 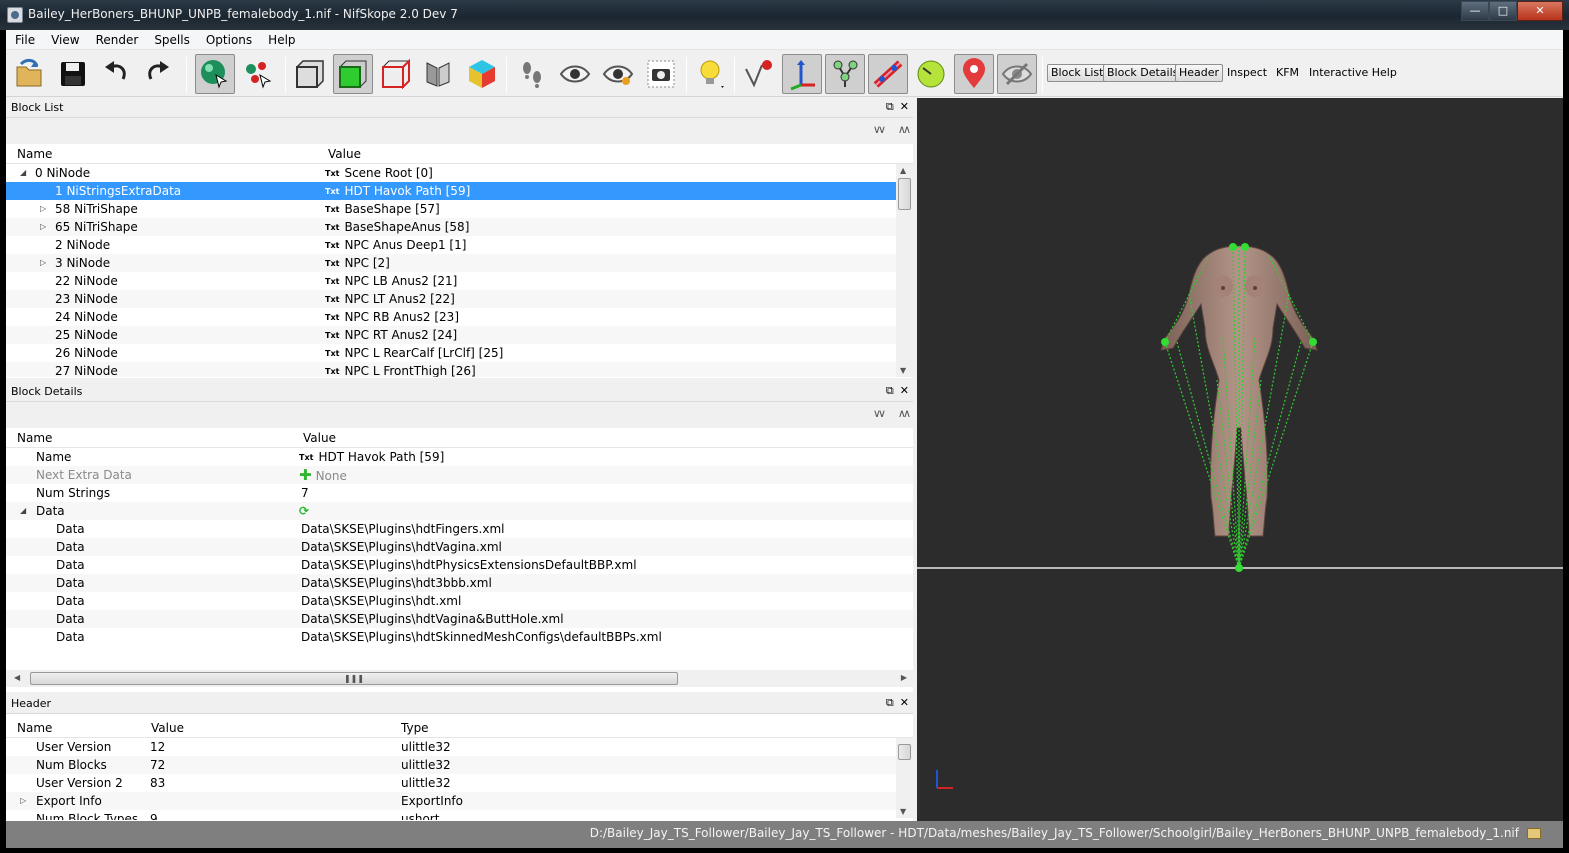 What do you see at coordinates (439, 74) in the screenshot?
I see `view-perspective-button` at bounding box center [439, 74].